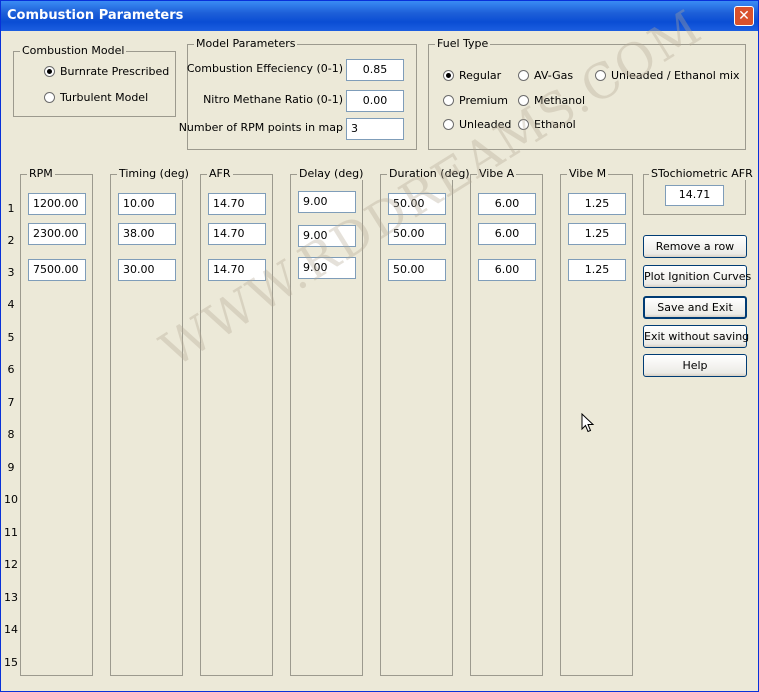  I want to click on fuel-type-legend: Fuel Type, so click(463, 43).